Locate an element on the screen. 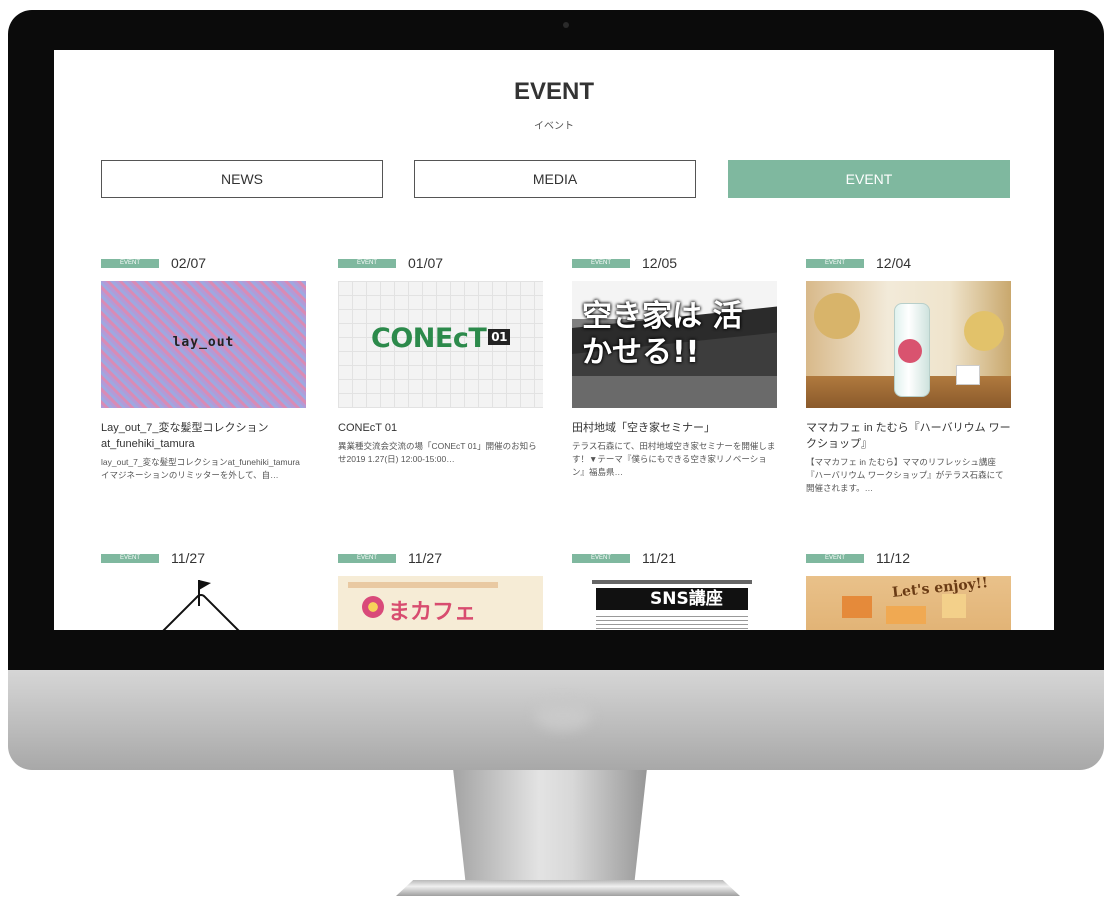 Image resolution: width=1104 pixels, height=923 pixels. event-card-1112: EVENT 11/12 Let's enjoy!! is located at coordinates (908, 590).